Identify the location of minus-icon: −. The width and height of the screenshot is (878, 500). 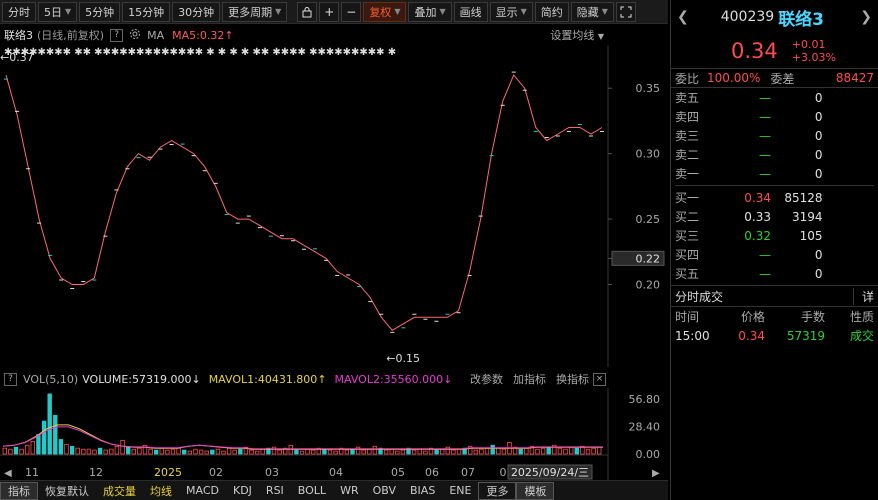
(351, 11).